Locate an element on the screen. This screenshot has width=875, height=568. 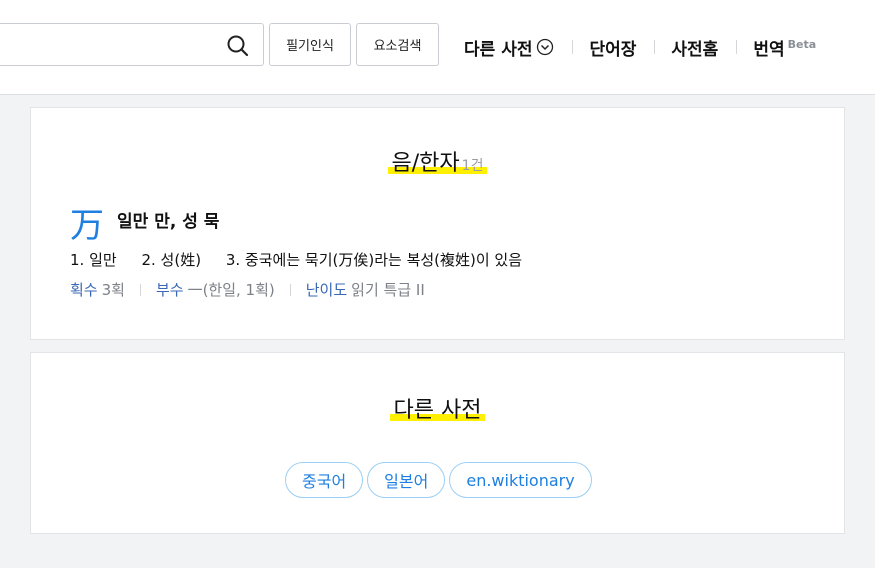
nav-wordbook: 단어장 is located at coordinates (612, 47).